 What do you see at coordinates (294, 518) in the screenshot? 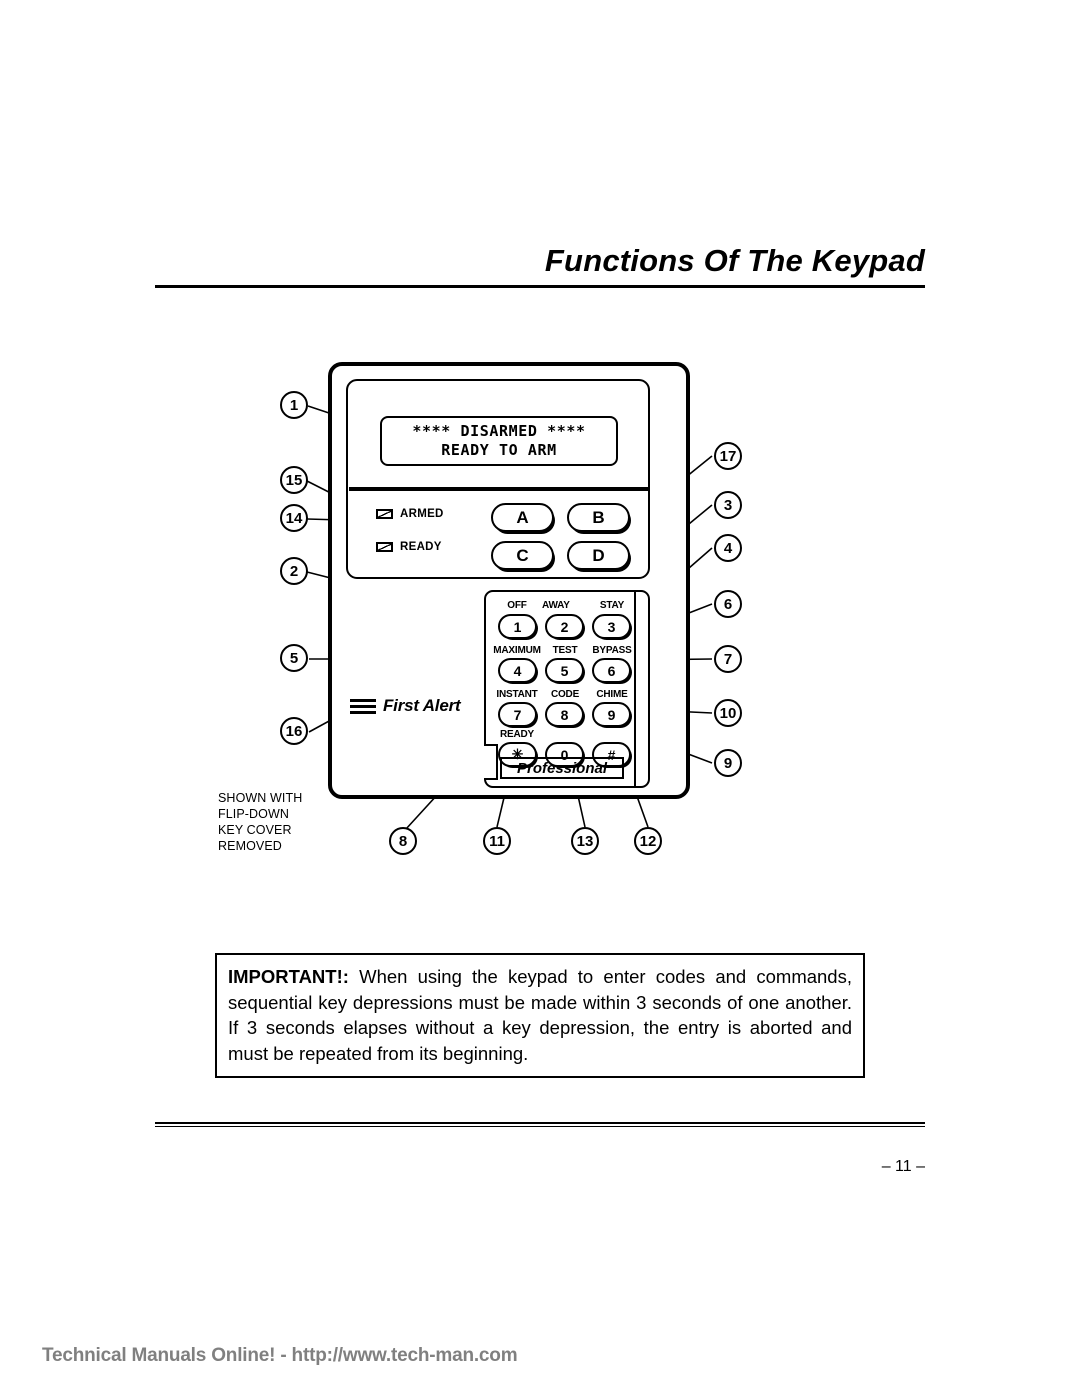
I see `callout-14: 14` at bounding box center [294, 518].